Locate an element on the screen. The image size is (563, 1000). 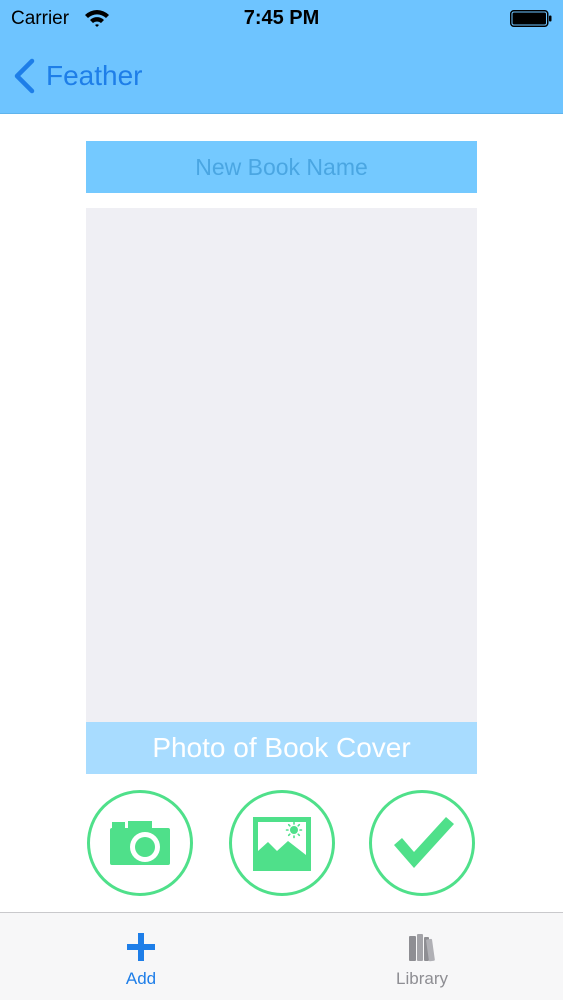
battery-icon is located at coordinates (531, 18).